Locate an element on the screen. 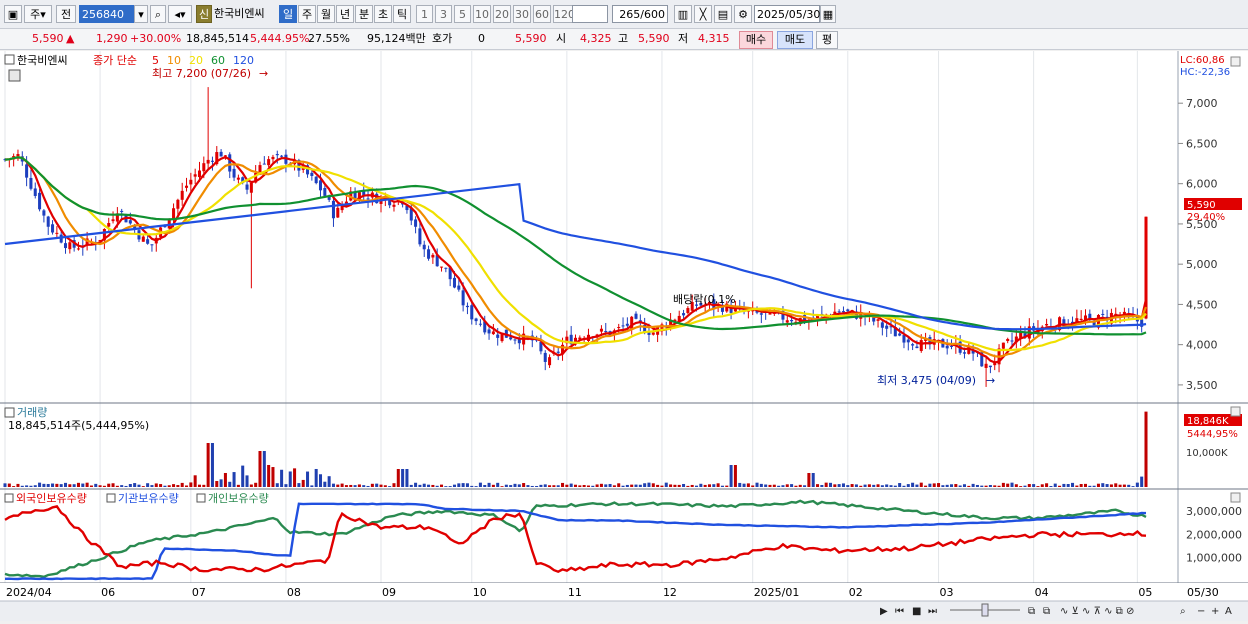 Image resolution: width=1248 pixels, height=624 pixels. interval-button-1: 1 is located at coordinates (424, 14).